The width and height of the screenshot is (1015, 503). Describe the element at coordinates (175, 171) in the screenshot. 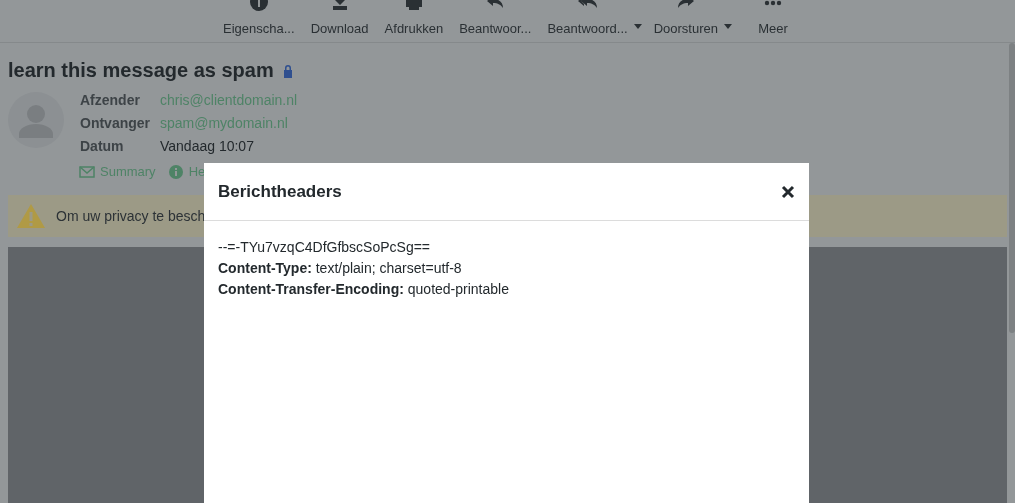

I see `info-icon` at that location.